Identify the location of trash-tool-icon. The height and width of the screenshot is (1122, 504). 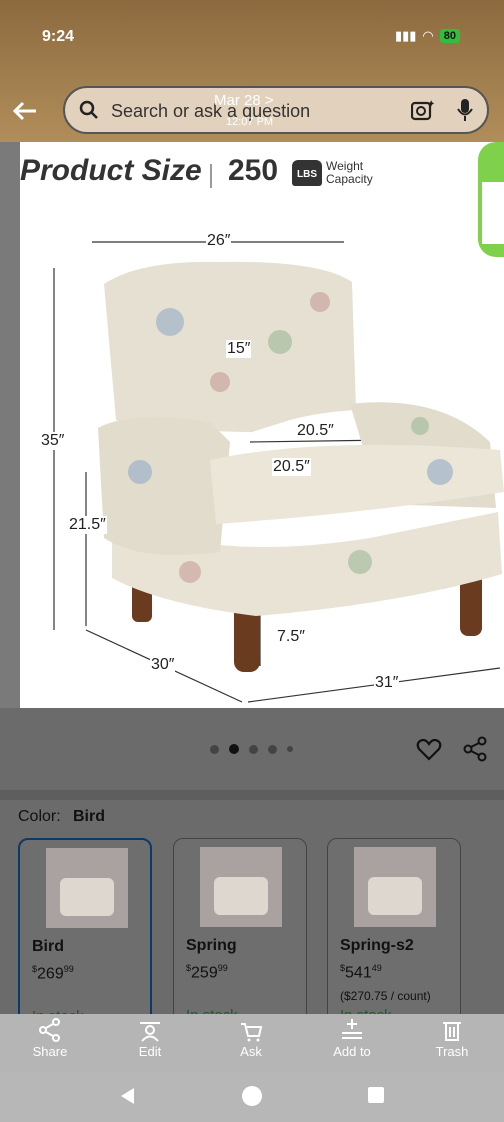
(452, 1031).